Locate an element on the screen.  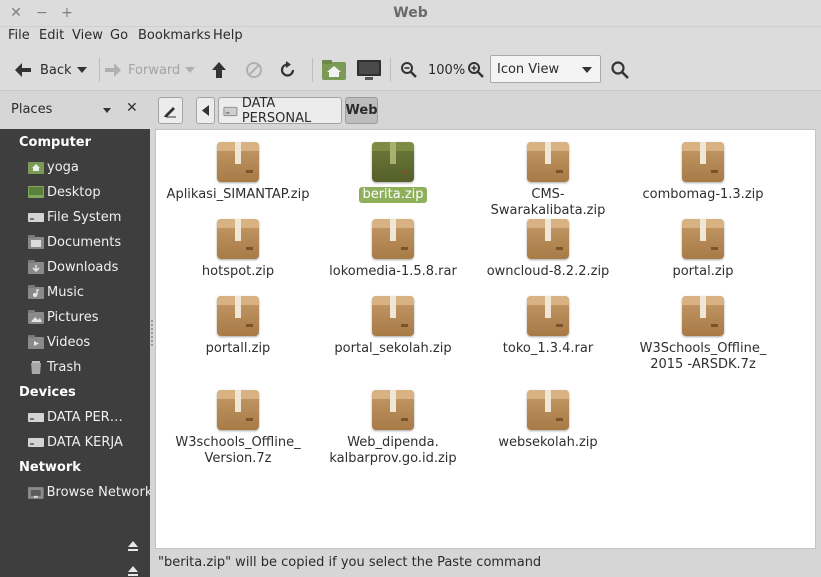
zoom-in-icon is located at coordinates (476, 70).